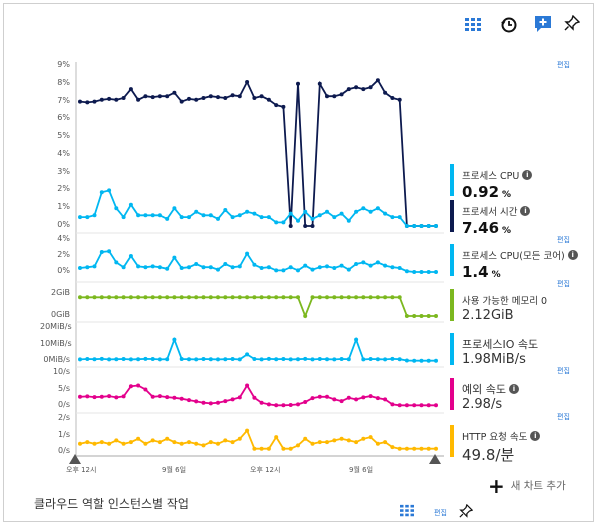 This screenshot has height=526, width=598. Describe the element at coordinates (265, 470) in the screenshot. I see `x-axis-label: 오후 12시` at that location.